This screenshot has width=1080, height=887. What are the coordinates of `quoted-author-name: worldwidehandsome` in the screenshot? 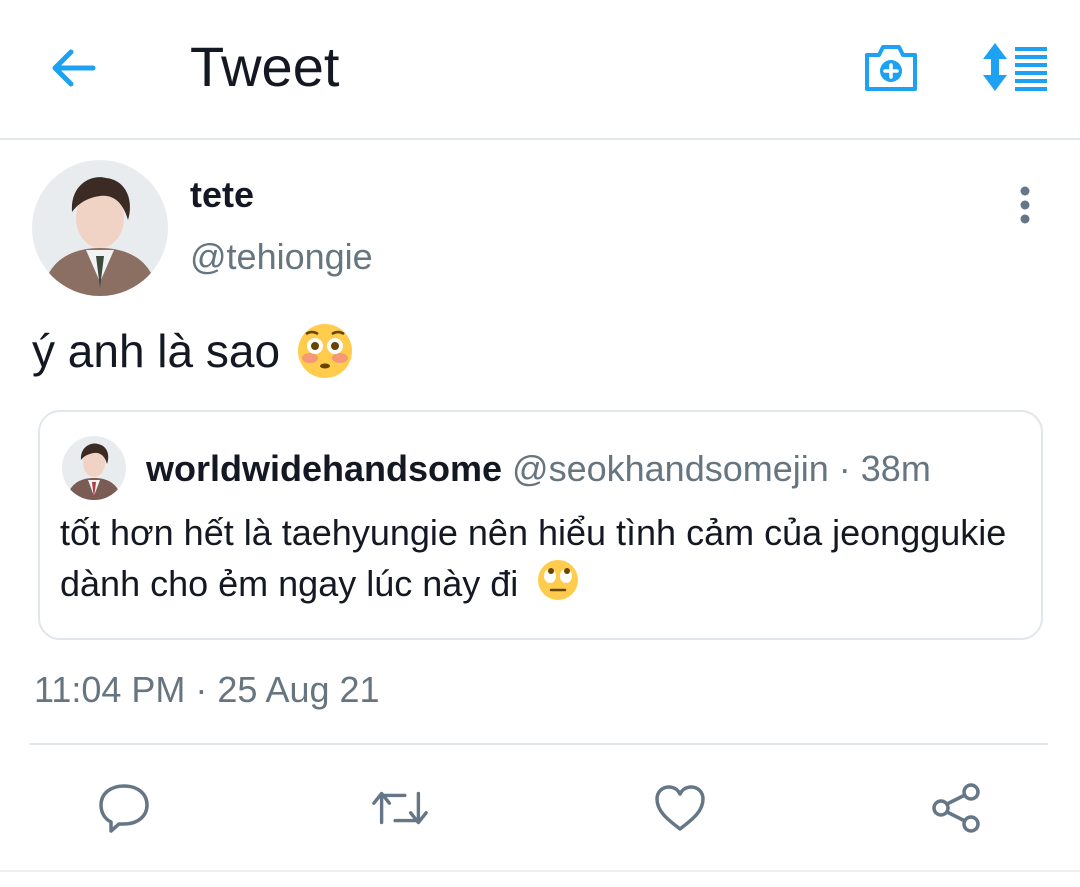 It's located at (324, 468).